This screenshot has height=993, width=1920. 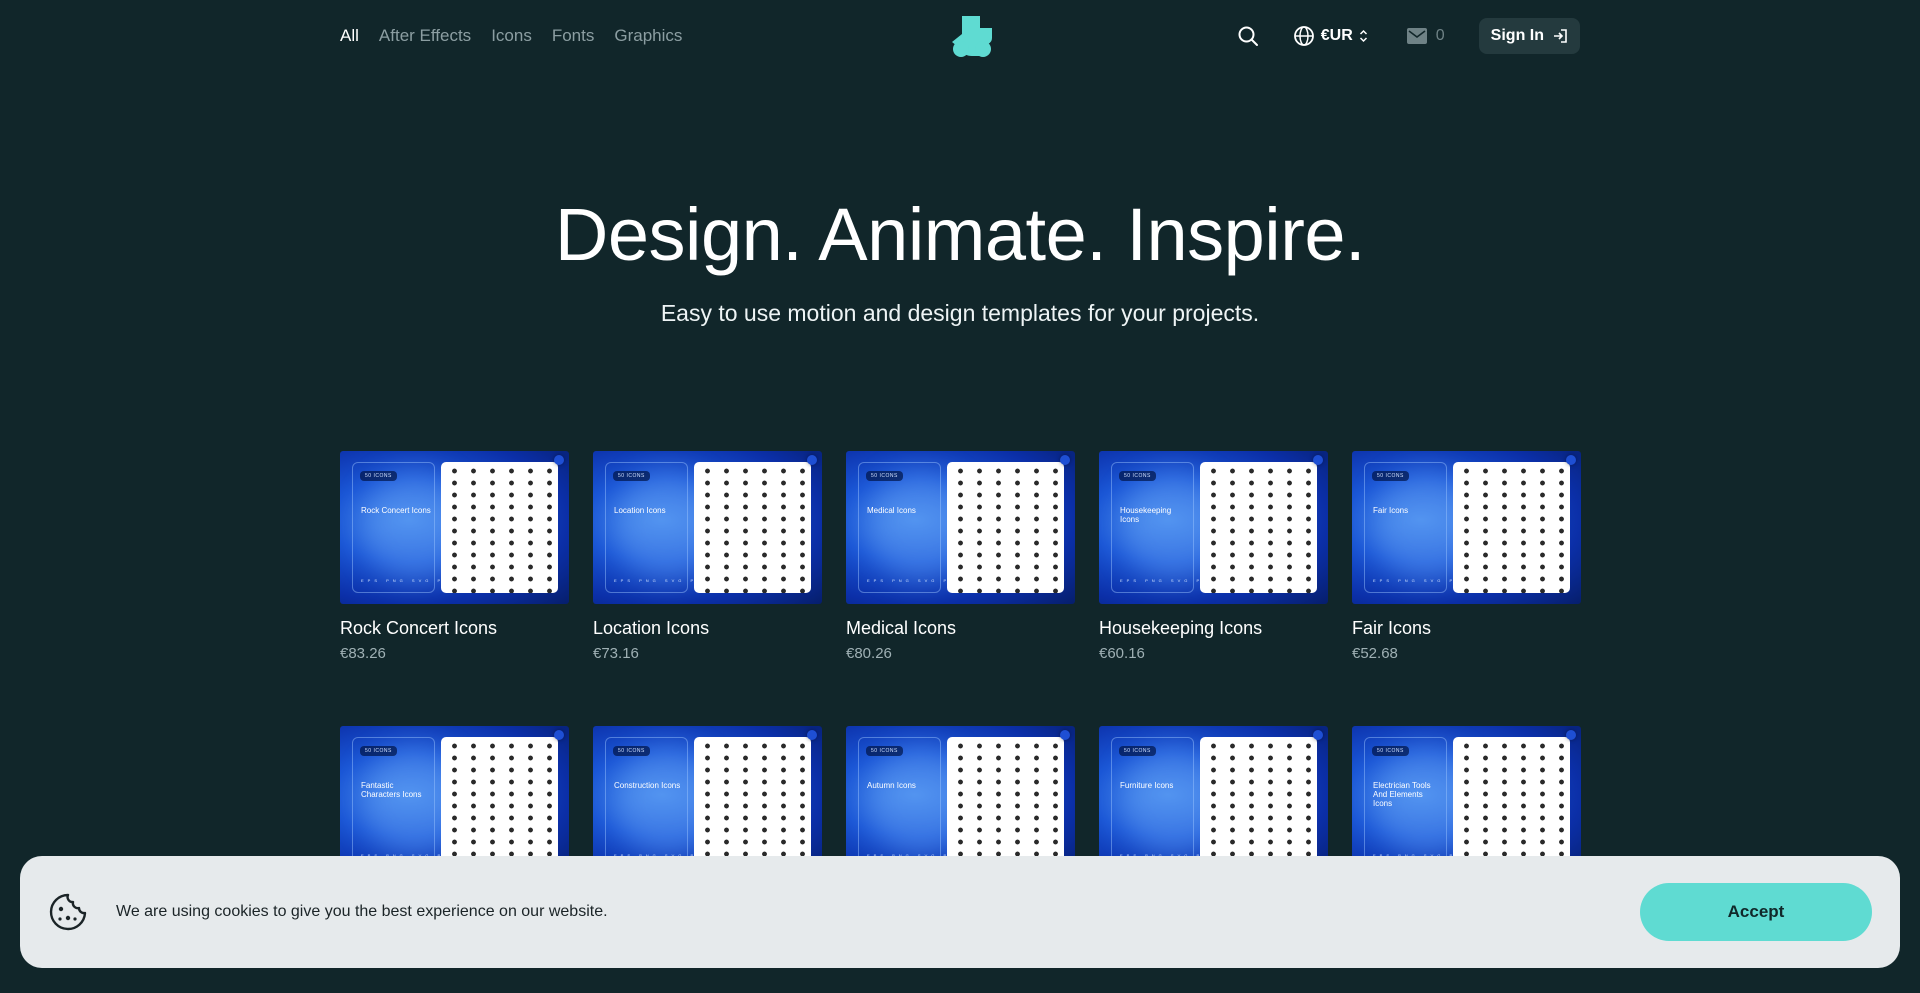 I want to click on thumbnail-title: Furniture Icons, so click(x=1147, y=785).